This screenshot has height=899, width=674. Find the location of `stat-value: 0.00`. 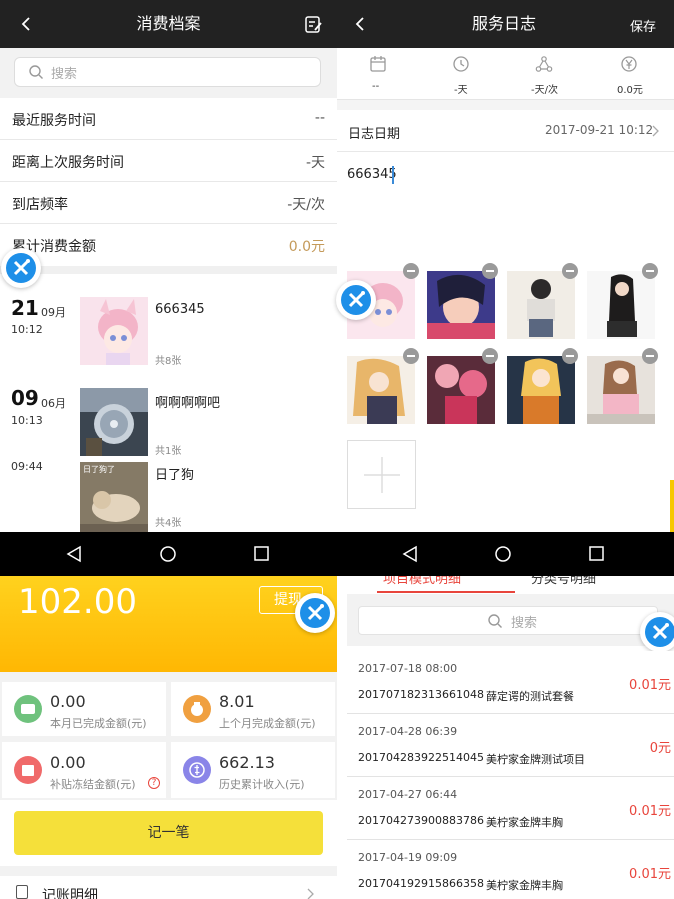

stat-value: 0.00 is located at coordinates (68, 762).